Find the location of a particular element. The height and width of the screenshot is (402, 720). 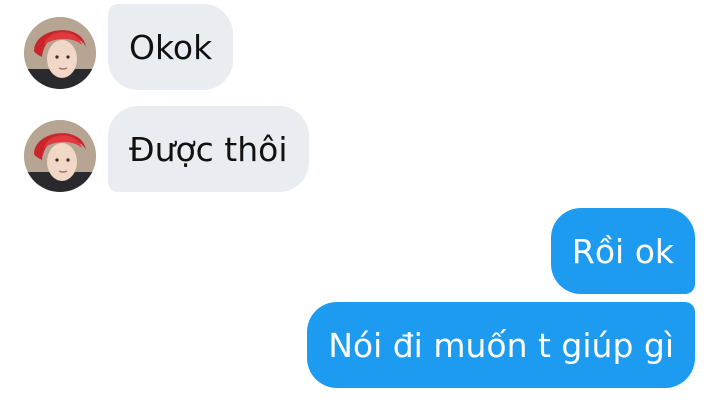

incoming-message-bubble: Được thôi is located at coordinates (208, 149).